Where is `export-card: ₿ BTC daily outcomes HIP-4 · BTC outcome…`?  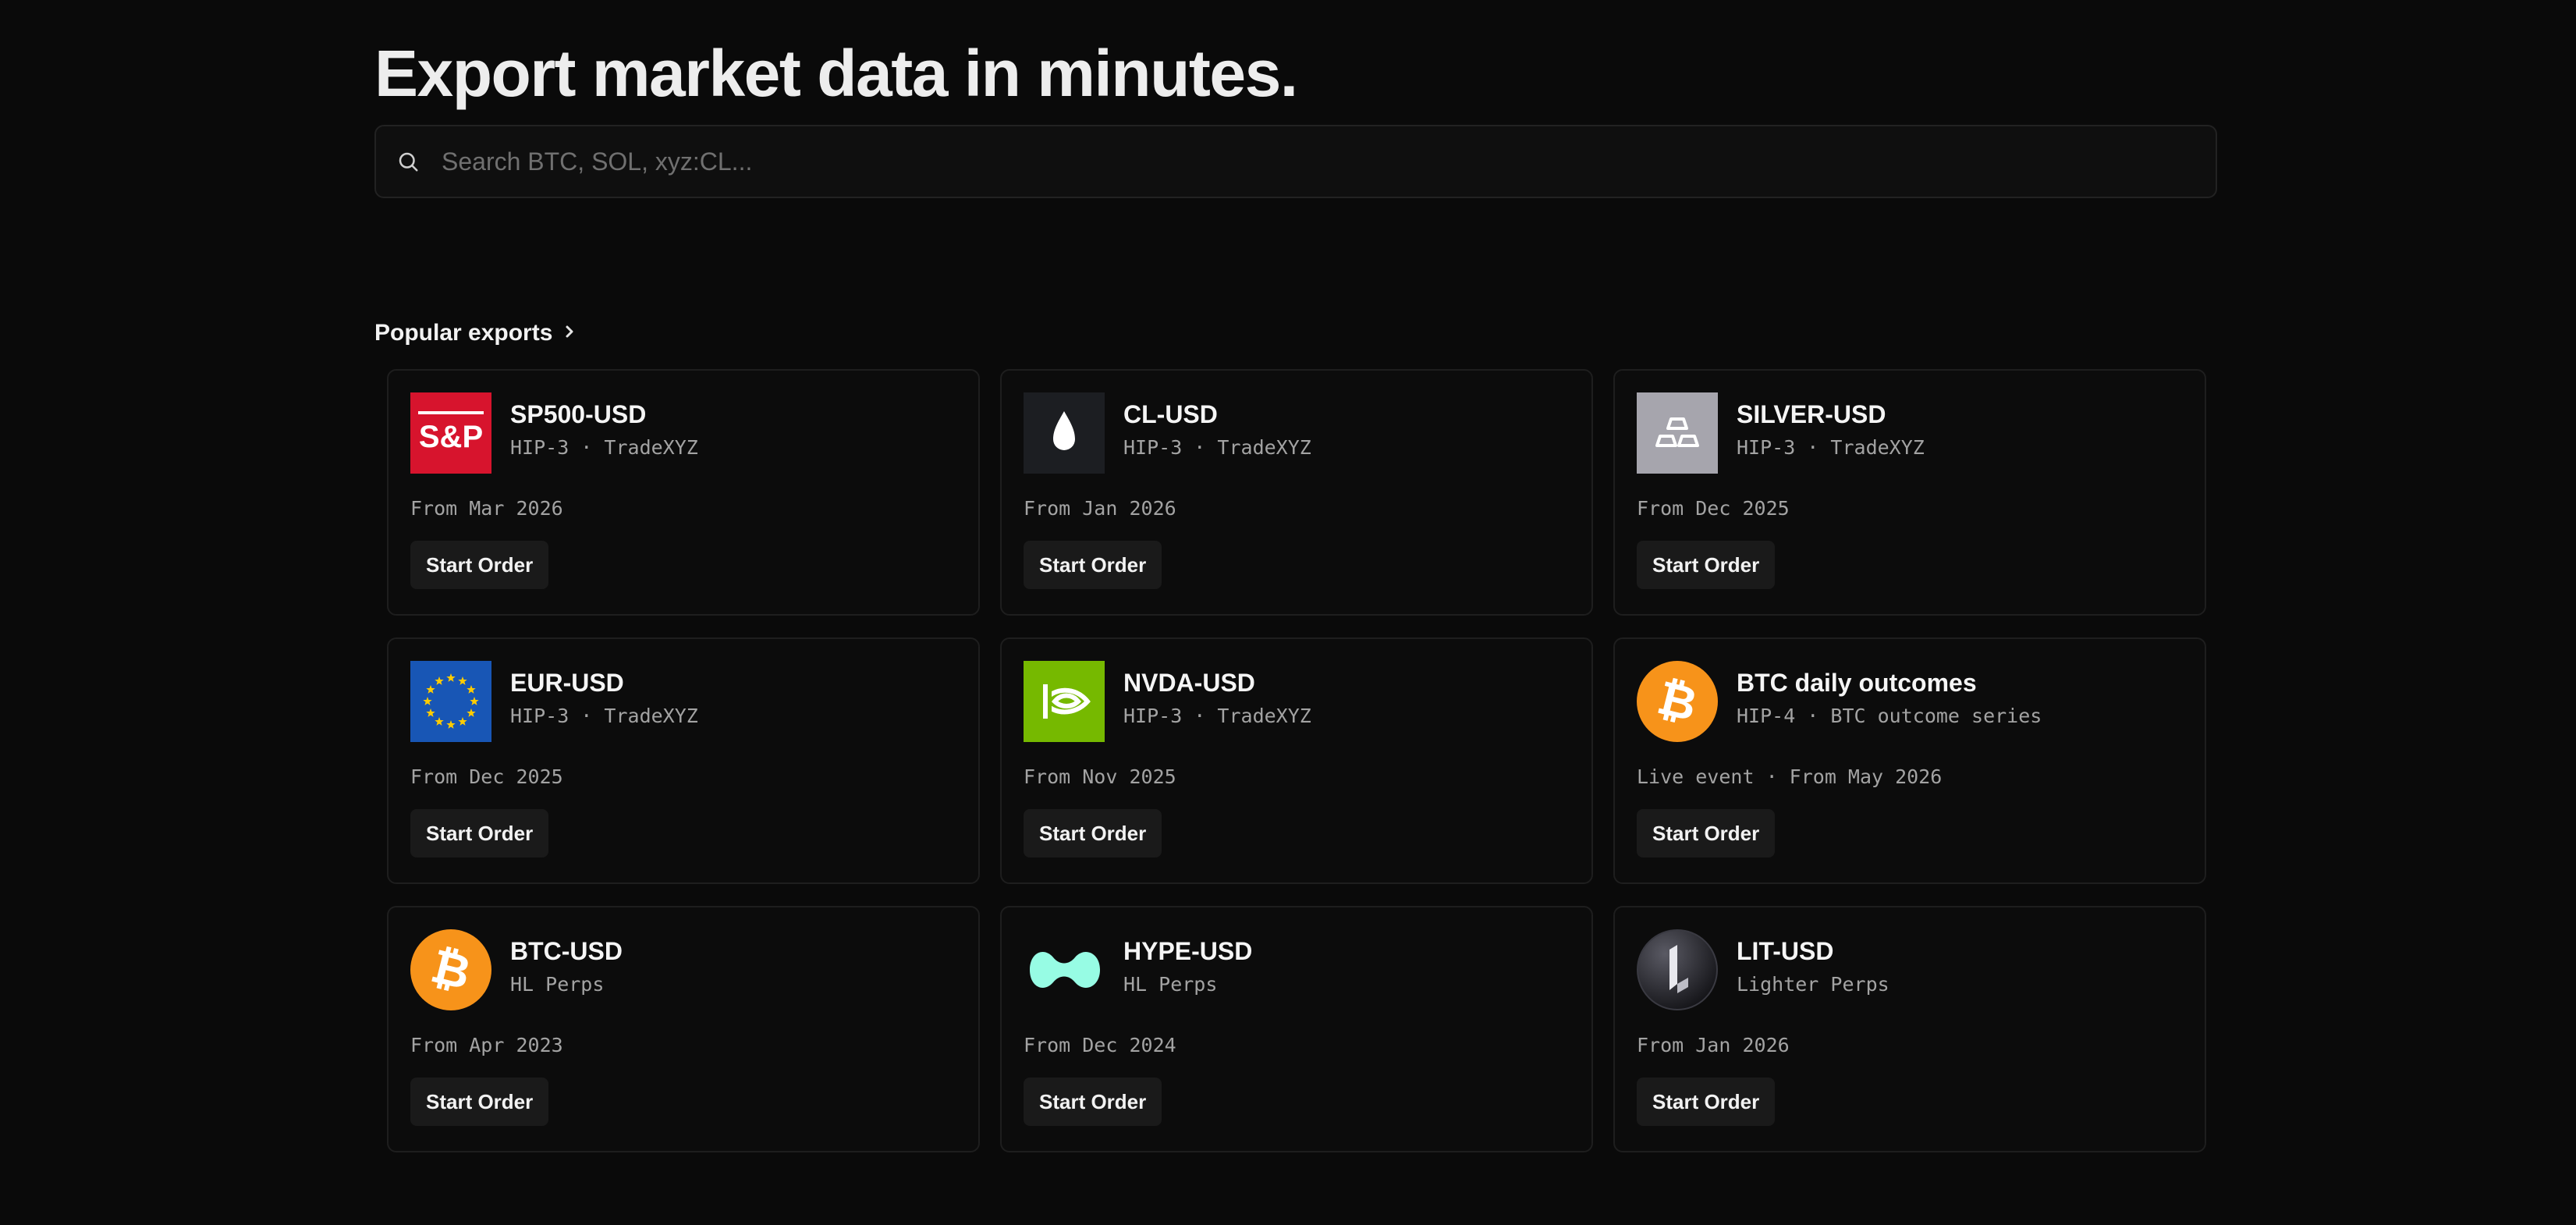
export-card: ₿ BTC daily outcomes HIP-4 · BTC outcome… is located at coordinates (1909, 760).